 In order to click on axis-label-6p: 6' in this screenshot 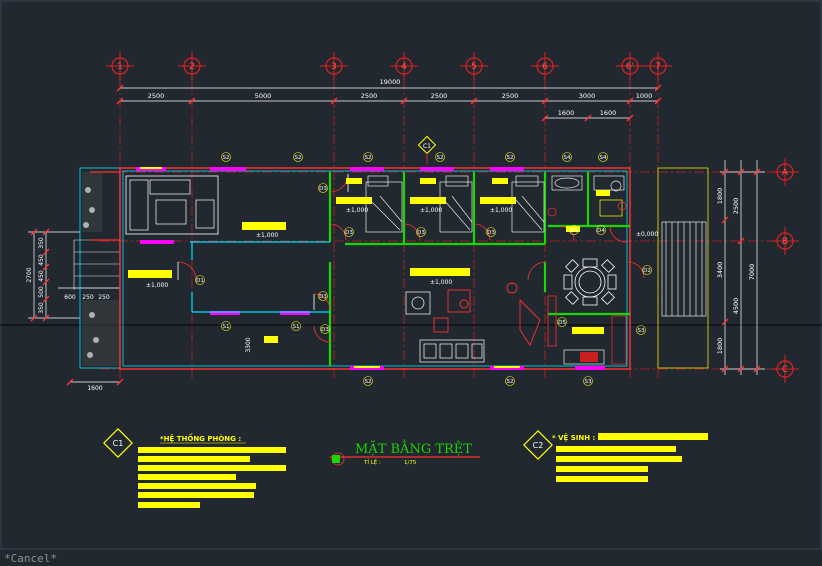, I will do `click(630, 67)`.